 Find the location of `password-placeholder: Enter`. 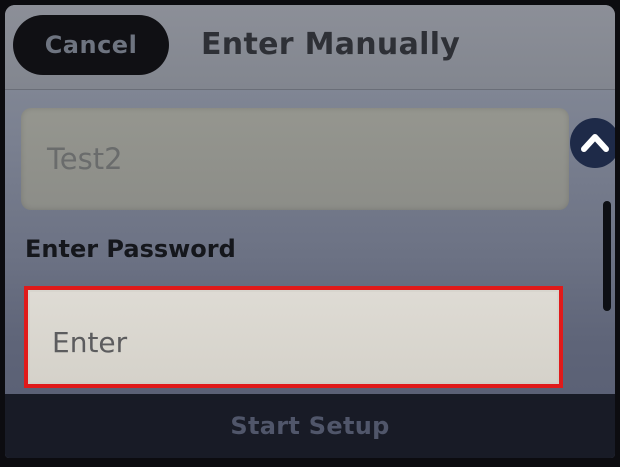

password-placeholder: Enter is located at coordinates (90, 342).